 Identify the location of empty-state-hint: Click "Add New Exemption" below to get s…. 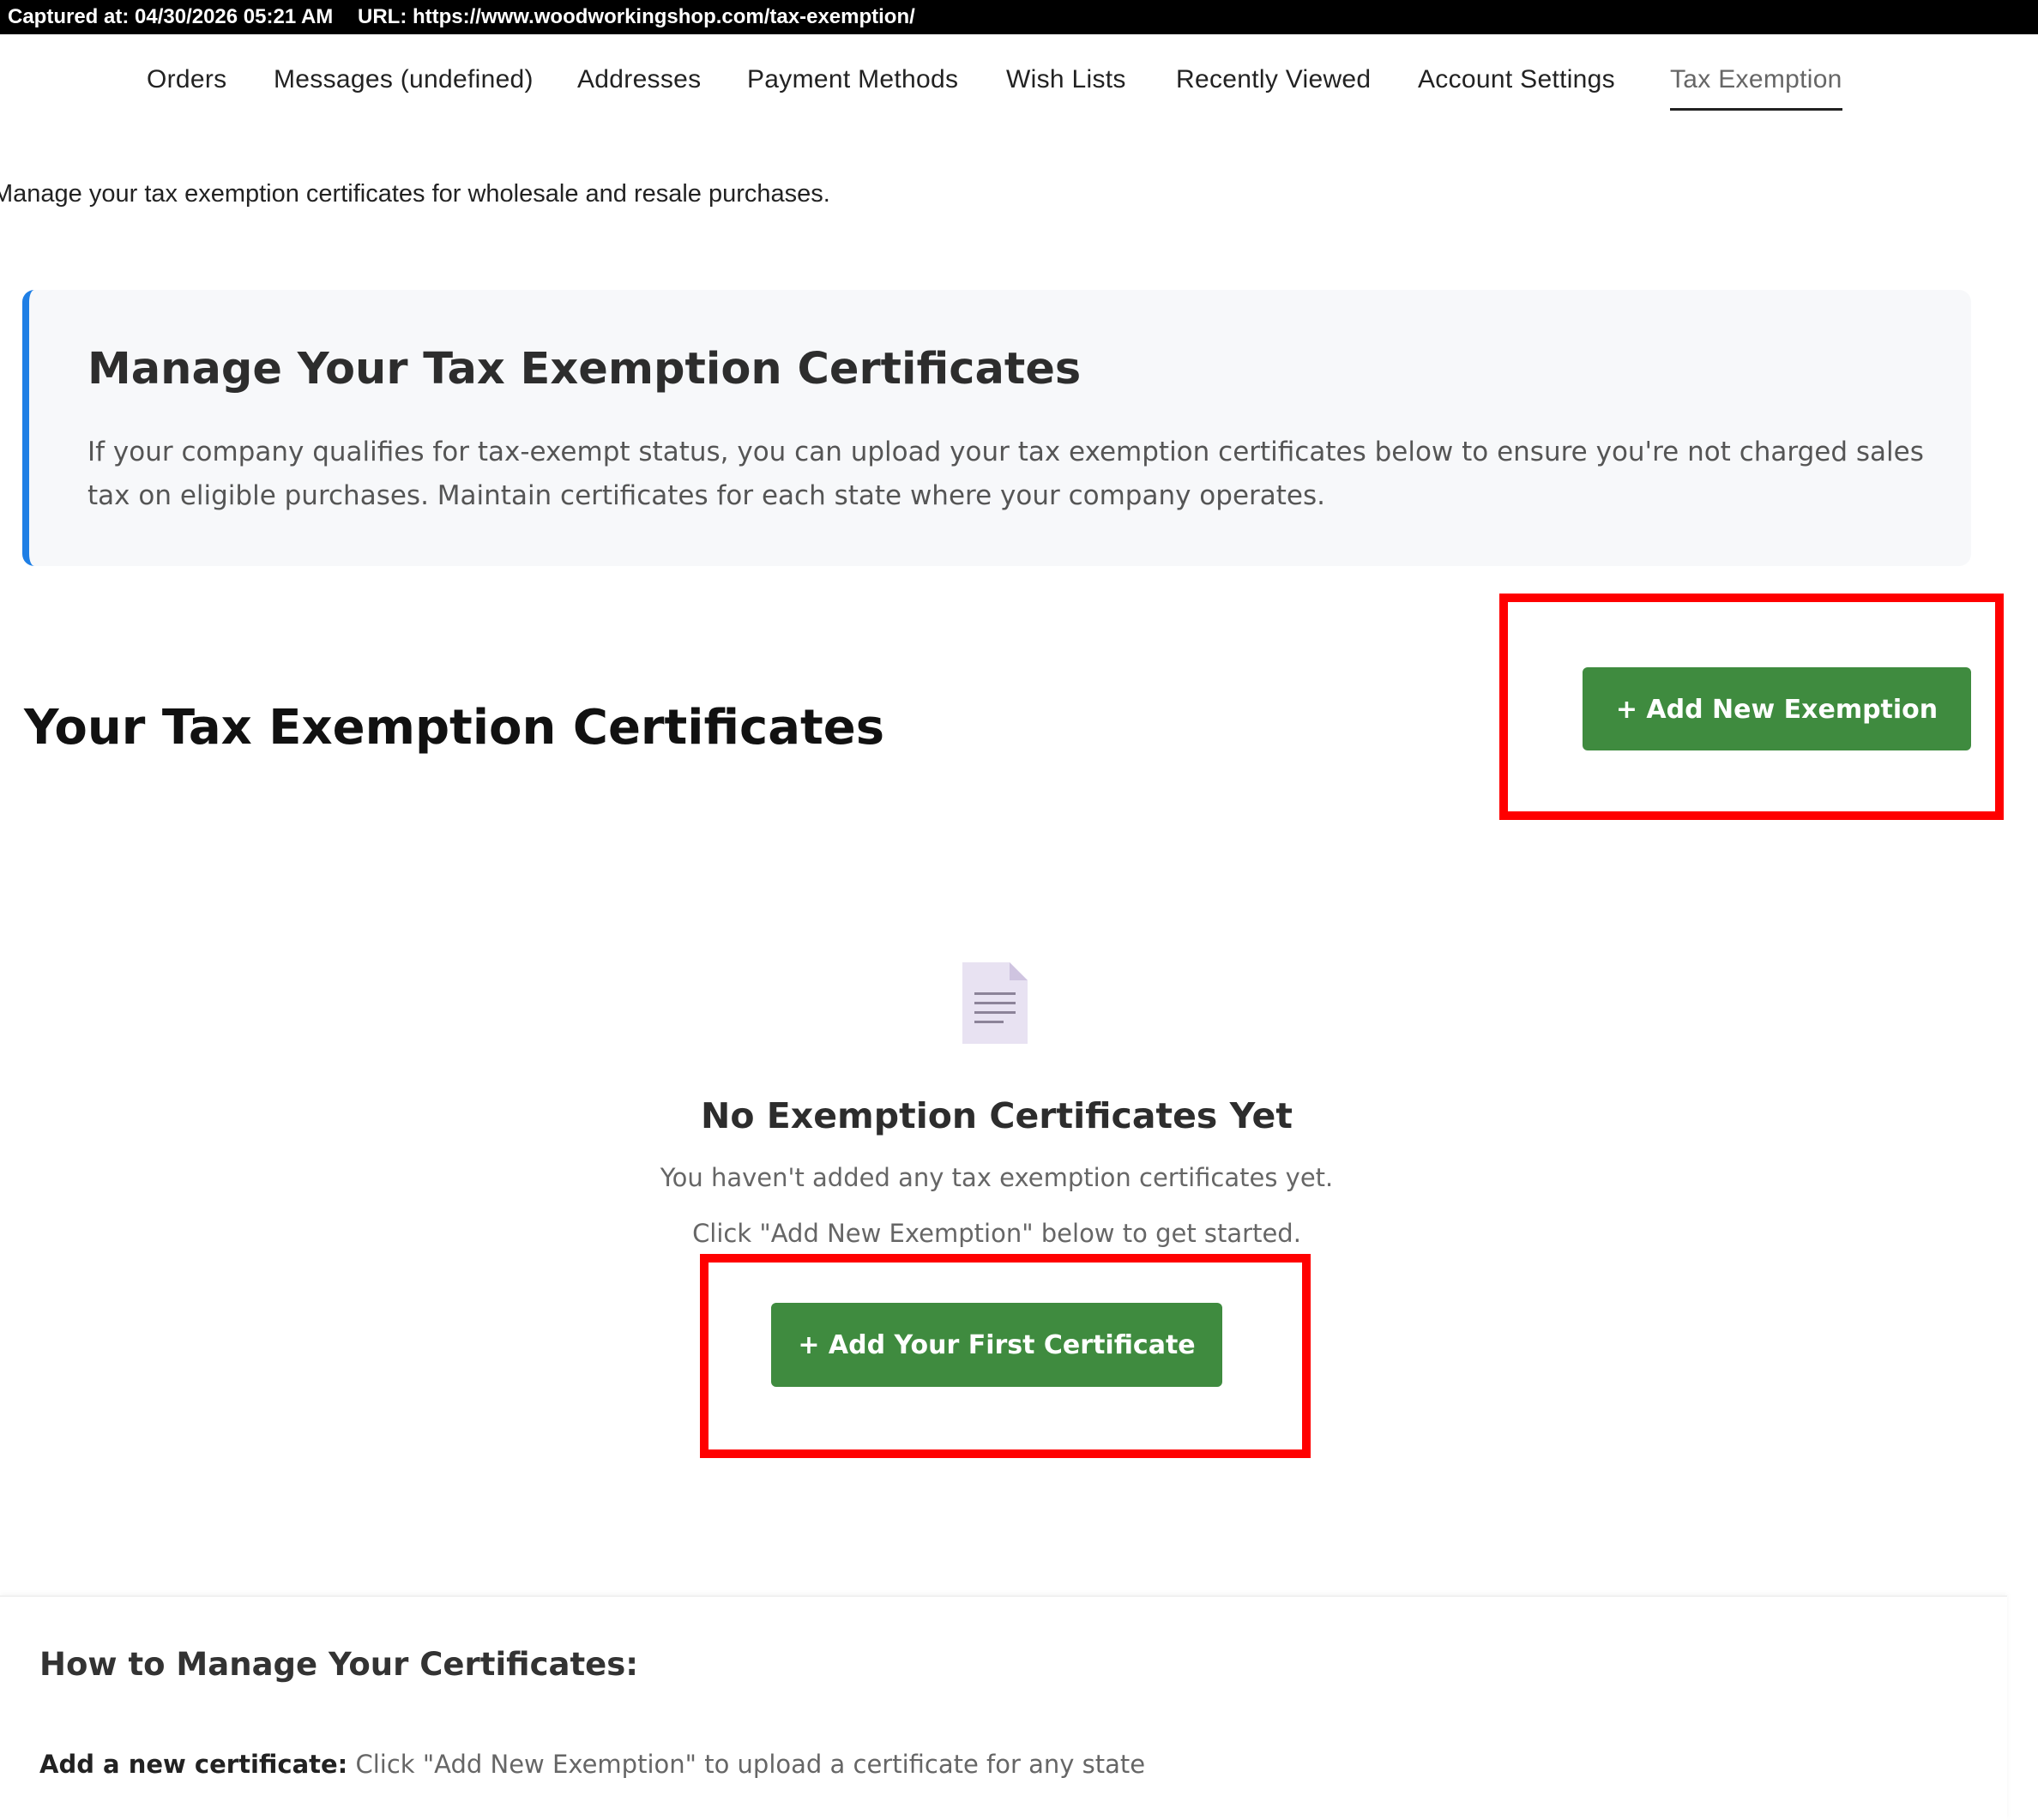
(996, 1233).